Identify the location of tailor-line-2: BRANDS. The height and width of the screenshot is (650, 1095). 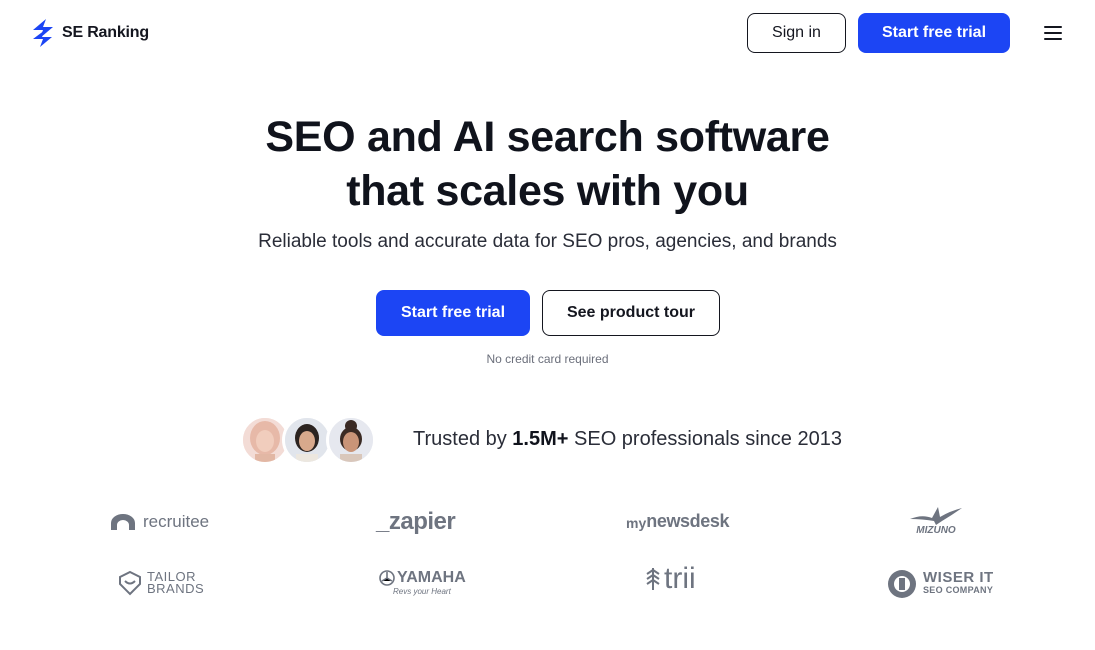
(176, 588).